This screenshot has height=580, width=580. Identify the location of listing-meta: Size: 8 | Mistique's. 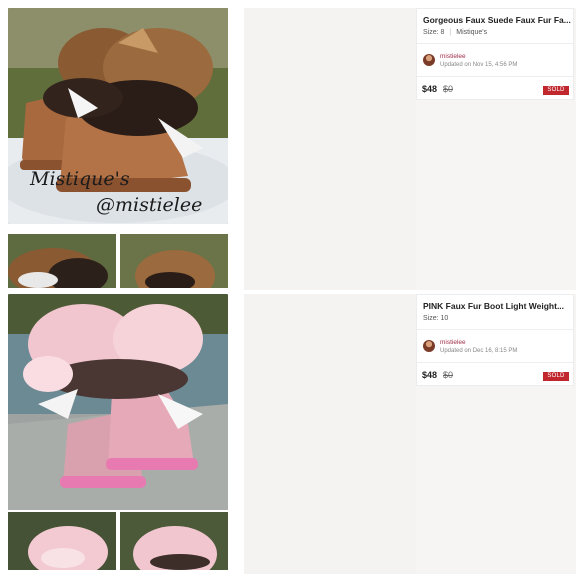
(455, 32).